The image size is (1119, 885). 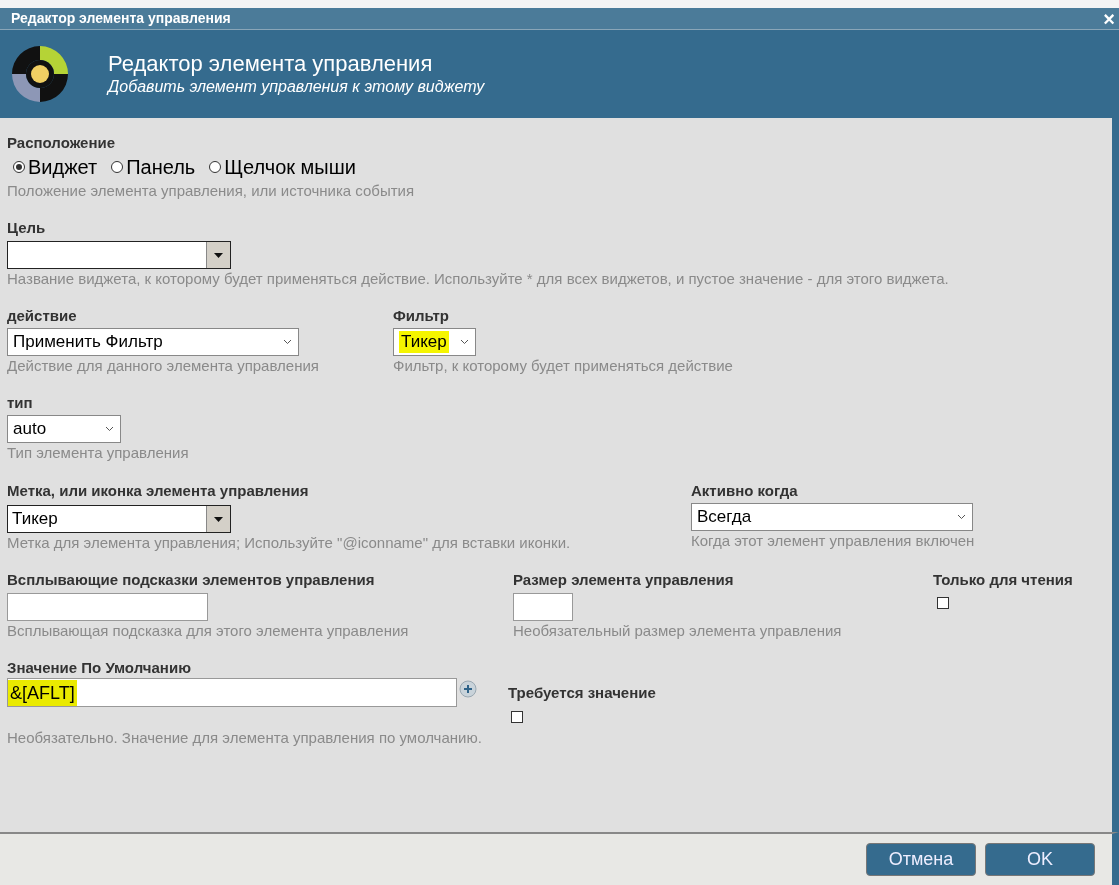 I want to click on radio-label: Щелчок мыши, so click(x=290, y=167).